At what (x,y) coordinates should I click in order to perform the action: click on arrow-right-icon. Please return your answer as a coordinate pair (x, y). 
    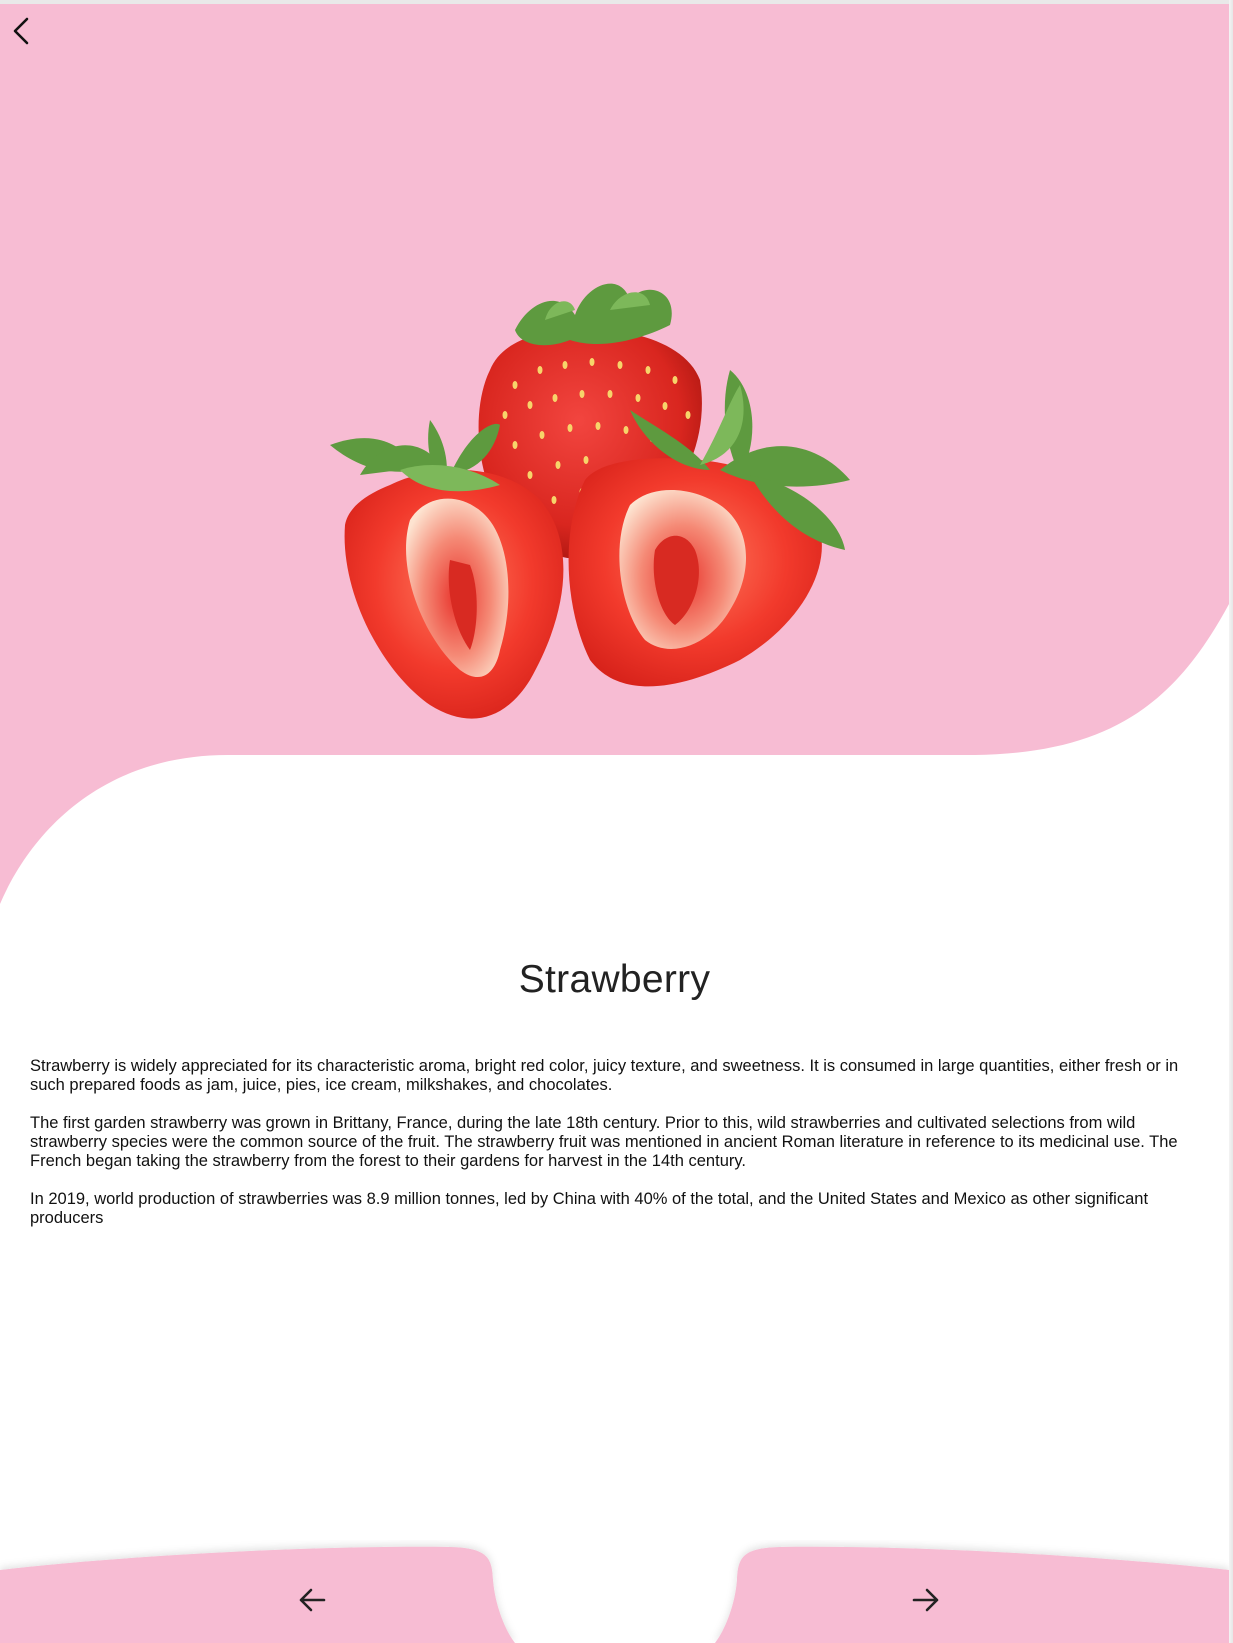
    Looking at the image, I should click on (925, 1600).